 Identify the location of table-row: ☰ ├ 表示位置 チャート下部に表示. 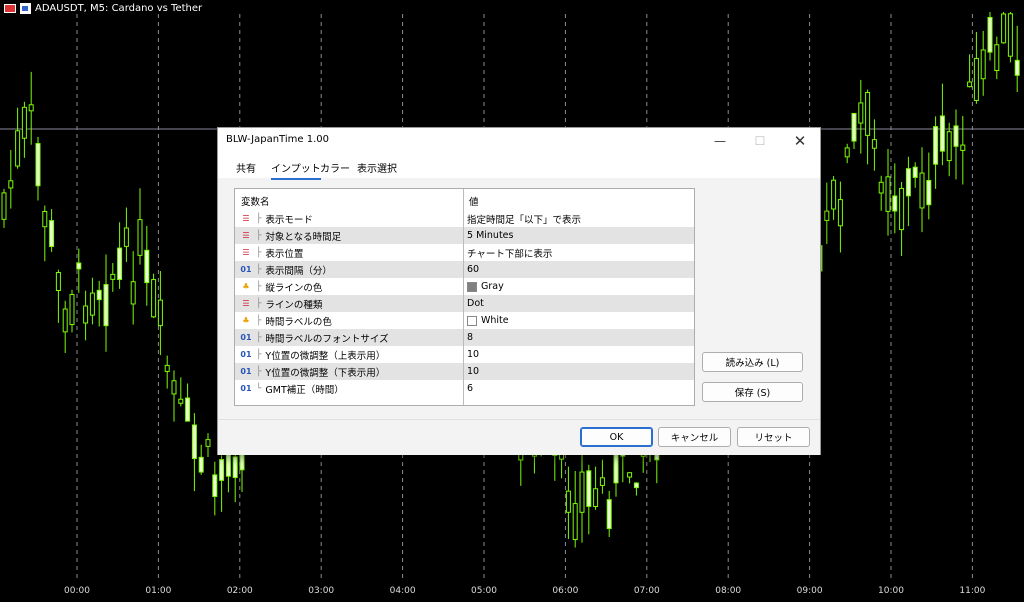
(464, 252).